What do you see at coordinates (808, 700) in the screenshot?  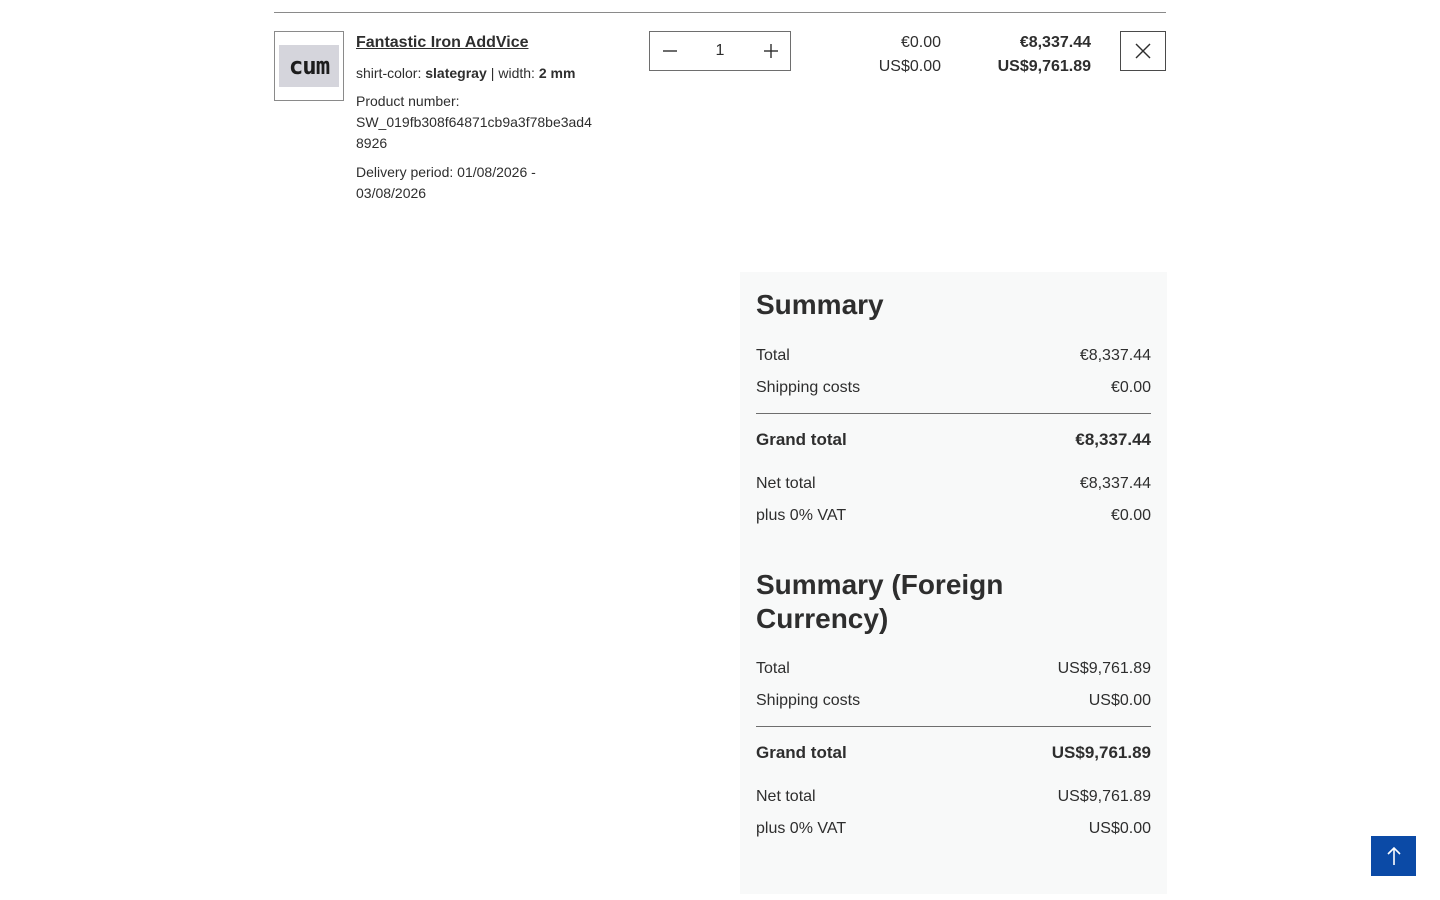 I see `summary-foreign-shipping-label: Shipping costs` at bounding box center [808, 700].